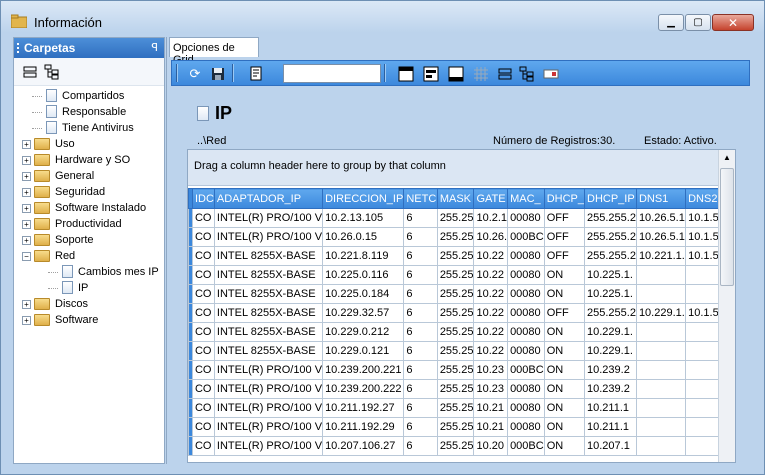 Image resolution: width=765 pixels, height=475 pixels. What do you see at coordinates (363, 408) in the screenshot?
I see `table-cell: 10.211.192.27` at bounding box center [363, 408].